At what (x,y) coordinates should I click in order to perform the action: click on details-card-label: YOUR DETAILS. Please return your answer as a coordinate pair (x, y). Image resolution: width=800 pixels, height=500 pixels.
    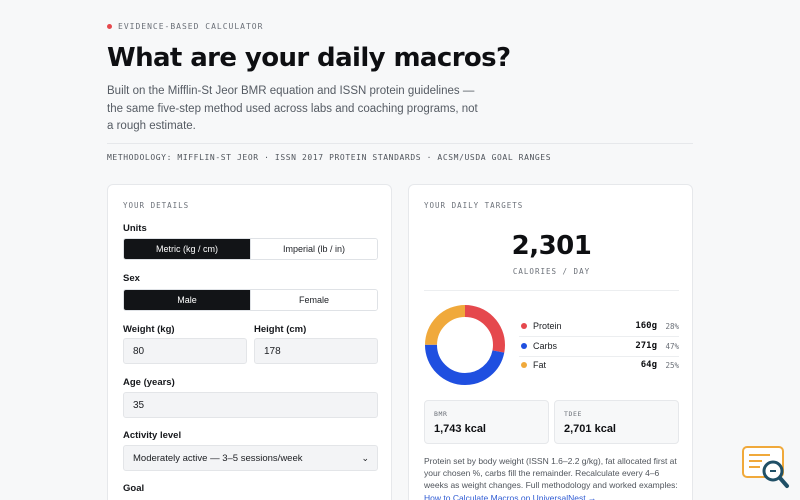
    Looking at the image, I should click on (156, 205).